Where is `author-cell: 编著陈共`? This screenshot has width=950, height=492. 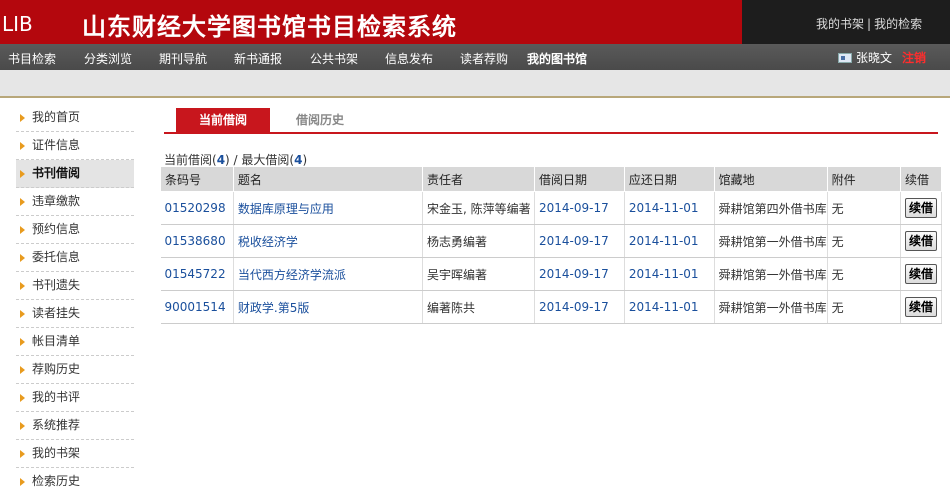 author-cell: 编著陈共 is located at coordinates (478, 307).